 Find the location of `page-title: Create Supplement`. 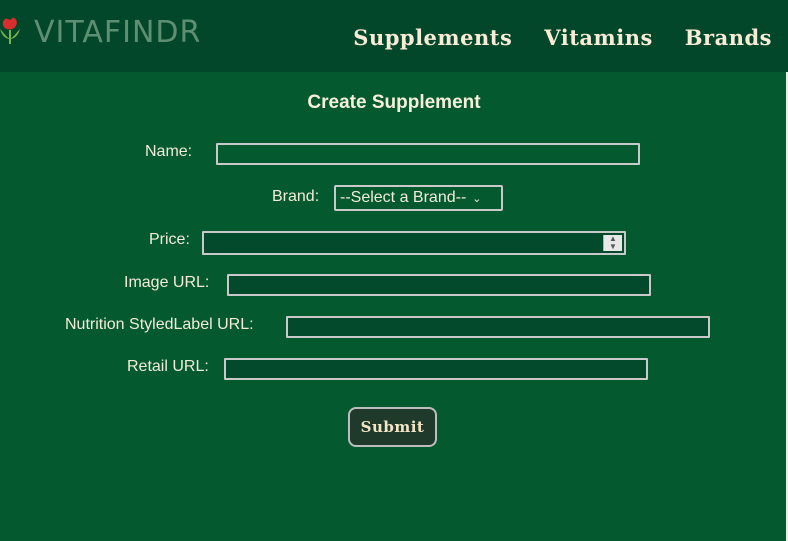

page-title: Create Supplement is located at coordinates (394, 102).